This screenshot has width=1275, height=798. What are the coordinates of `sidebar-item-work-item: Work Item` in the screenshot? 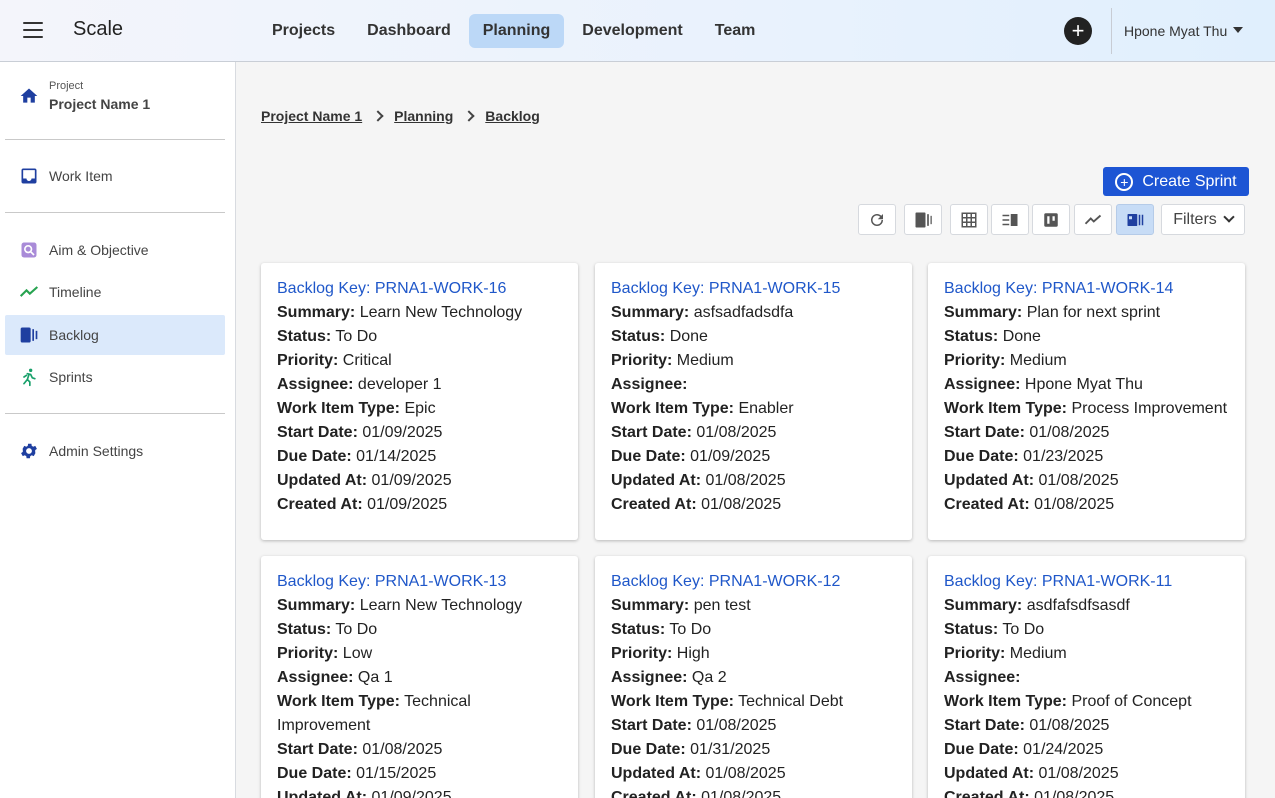 It's located at (115, 176).